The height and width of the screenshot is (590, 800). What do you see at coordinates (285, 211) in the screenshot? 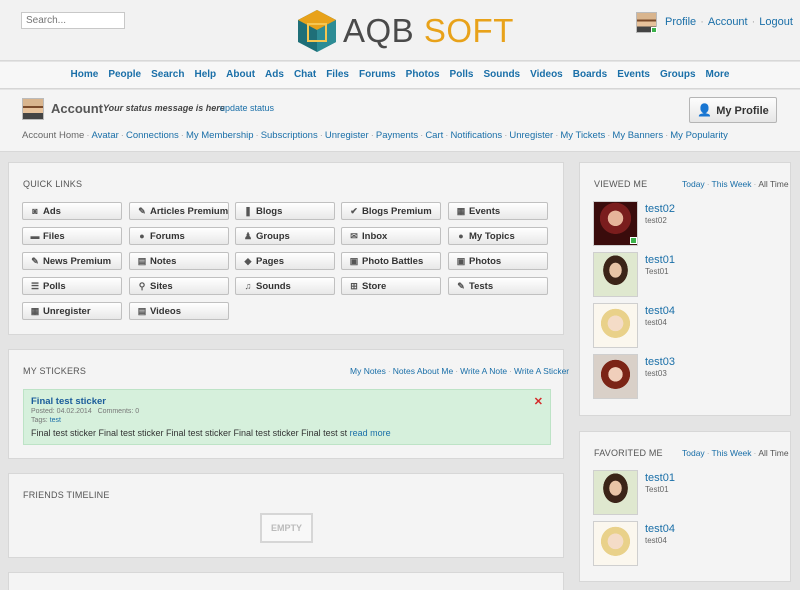
I see `quick-link-blogs: ❚ Blogs` at bounding box center [285, 211].